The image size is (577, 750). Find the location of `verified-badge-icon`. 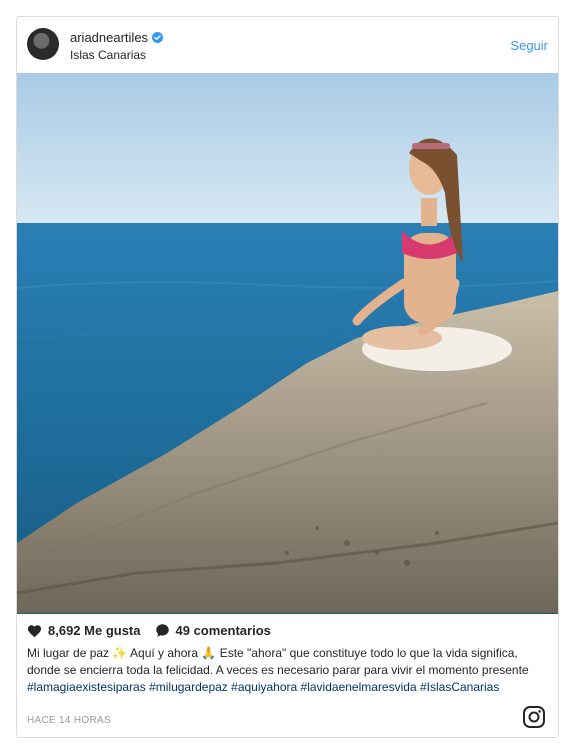

verified-badge-icon is located at coordinates (158, 37).